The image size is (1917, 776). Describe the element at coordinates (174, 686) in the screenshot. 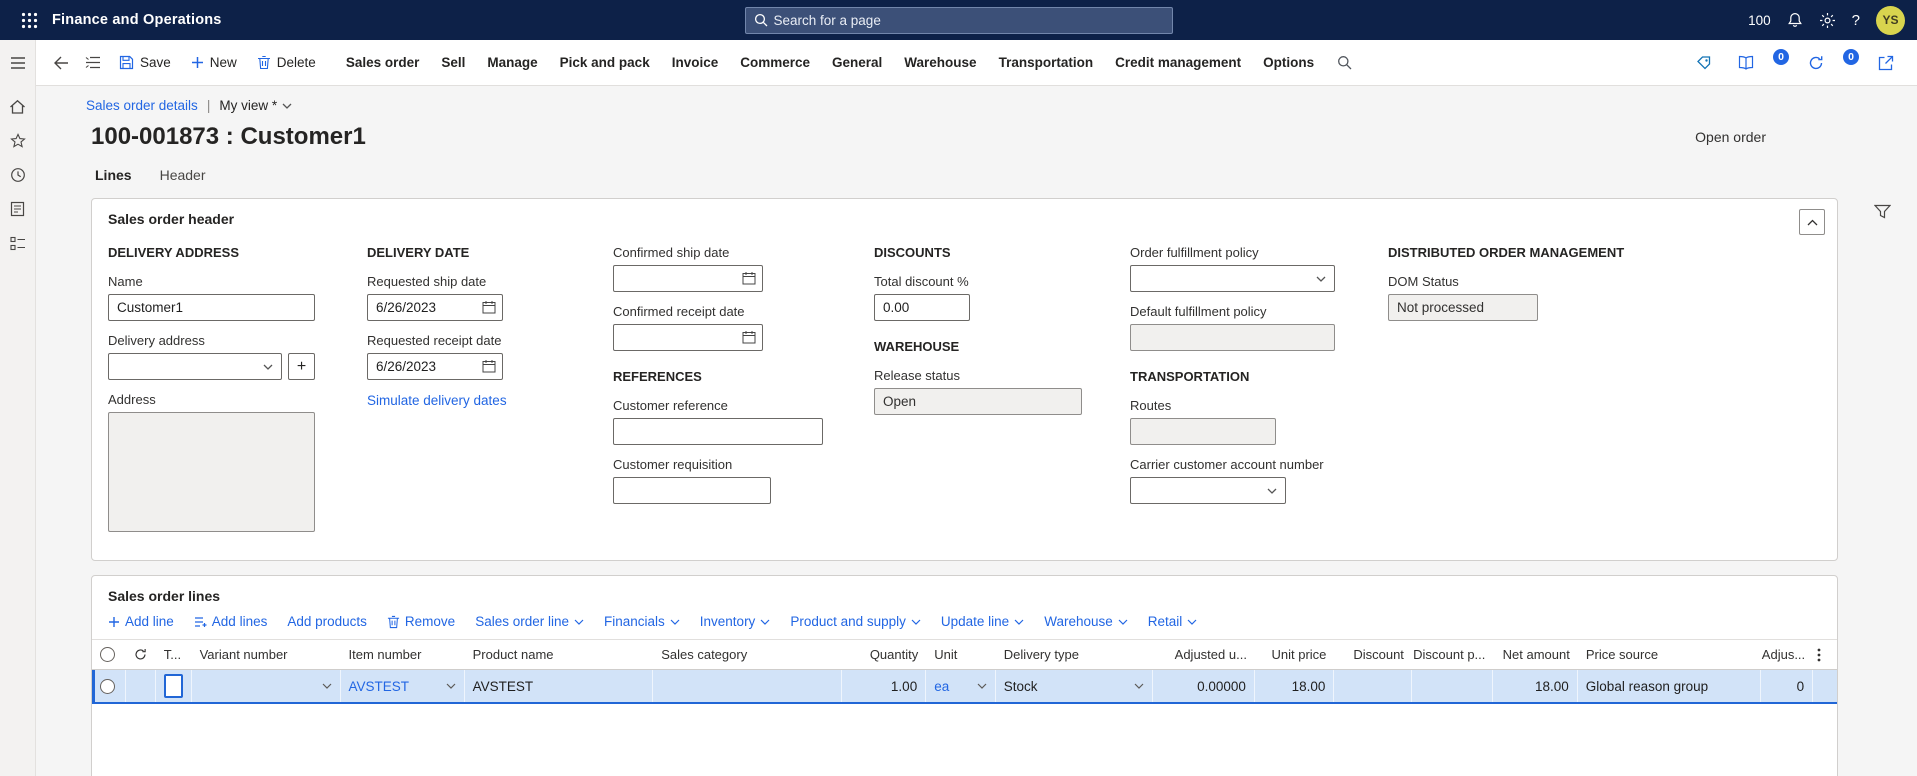

I see `type-cell` at that location.